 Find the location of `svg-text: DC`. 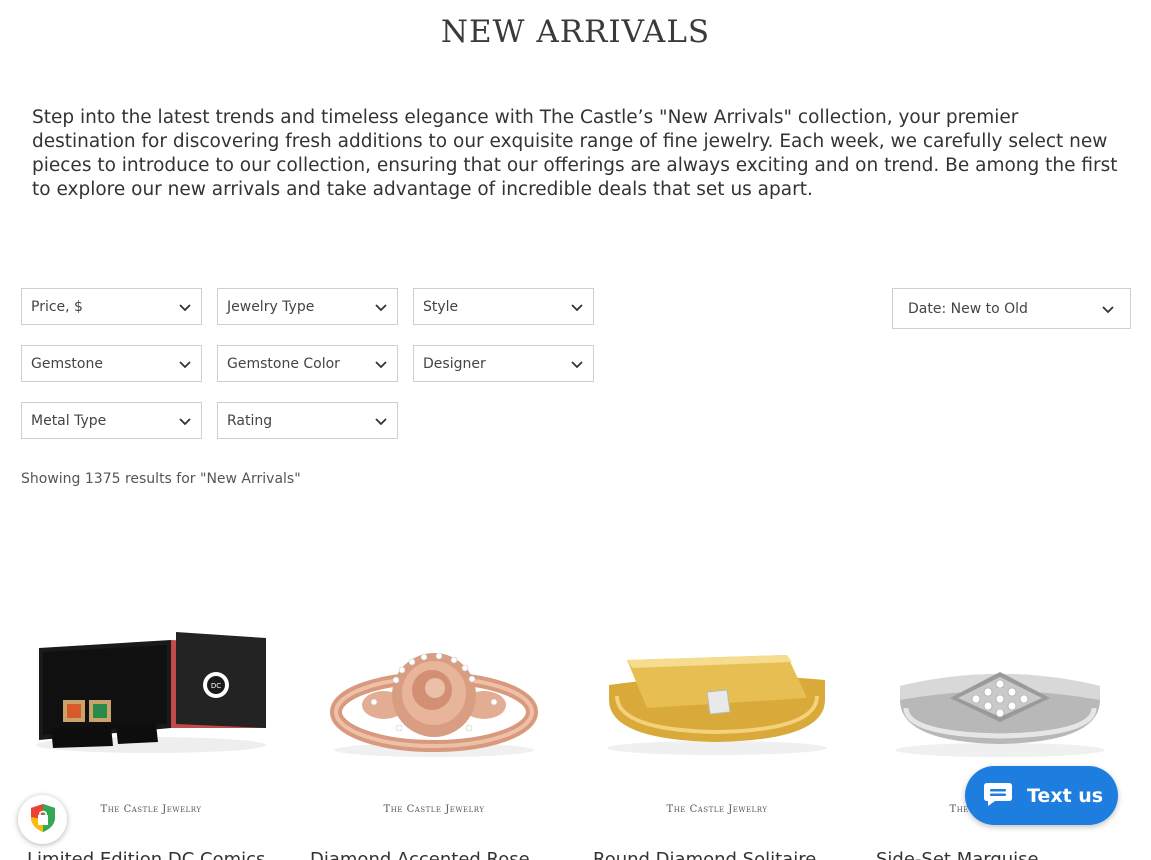

svg-text: DC is located at coordinates (216, 686).